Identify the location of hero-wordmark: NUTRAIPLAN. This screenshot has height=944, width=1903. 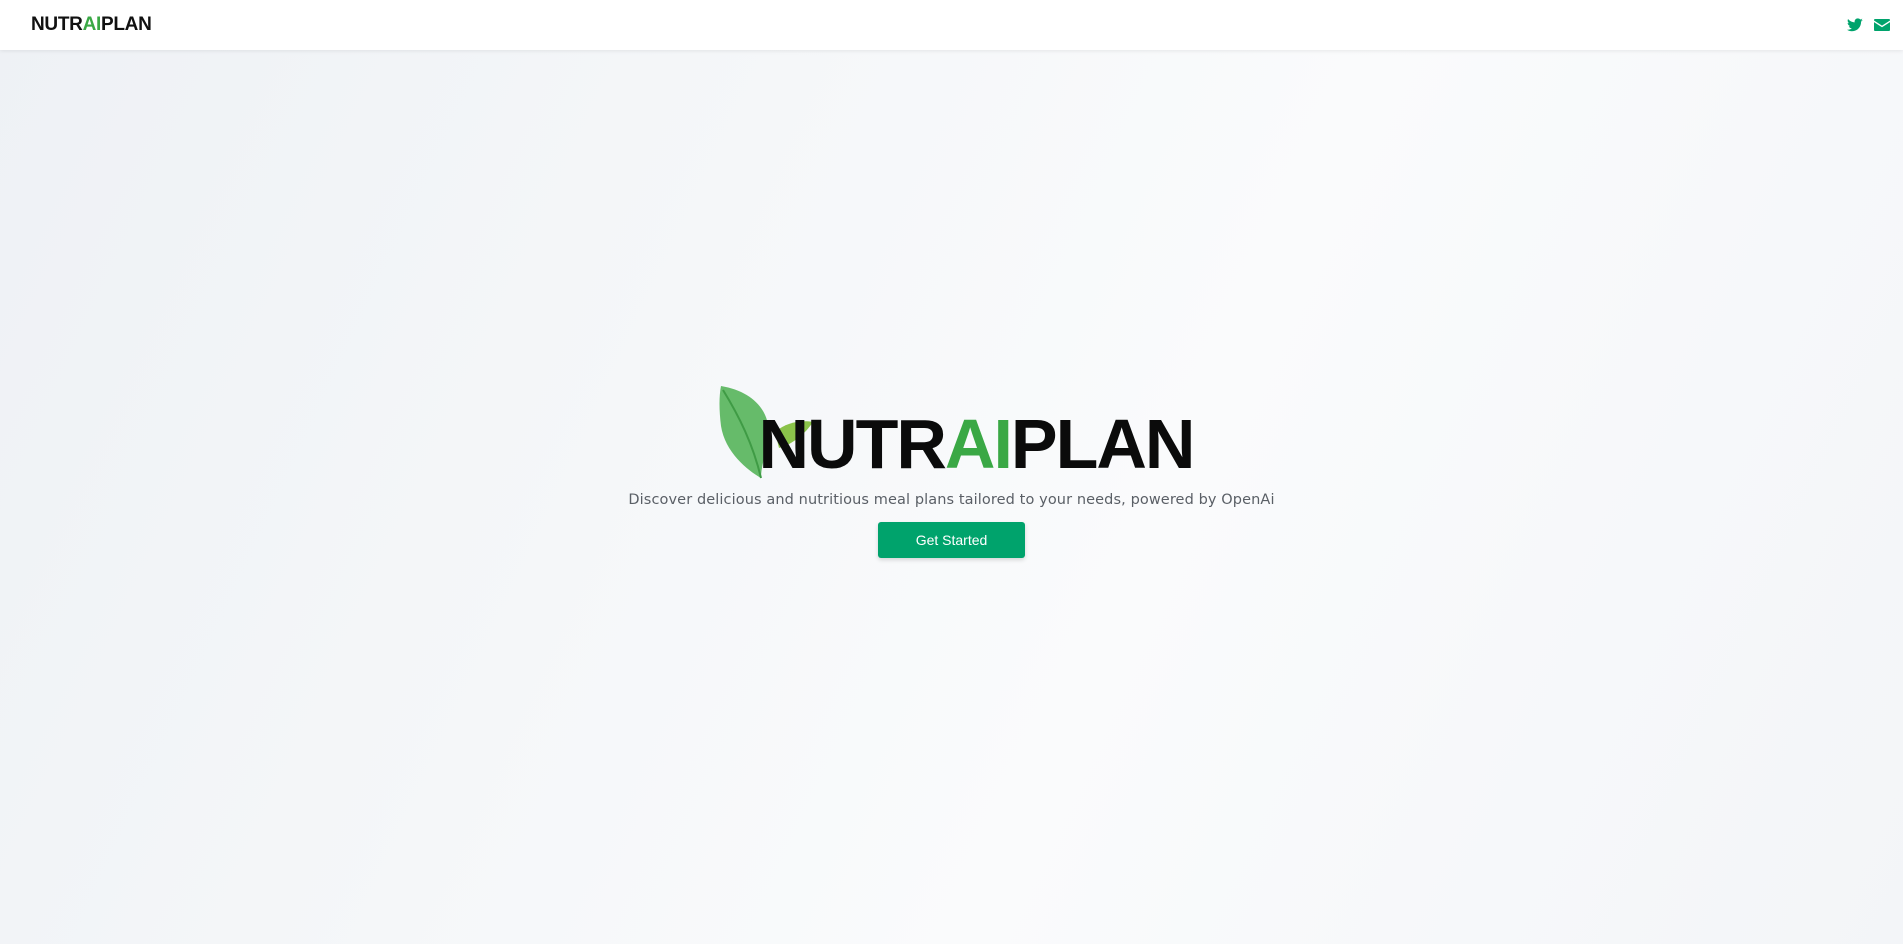
(977, 444).